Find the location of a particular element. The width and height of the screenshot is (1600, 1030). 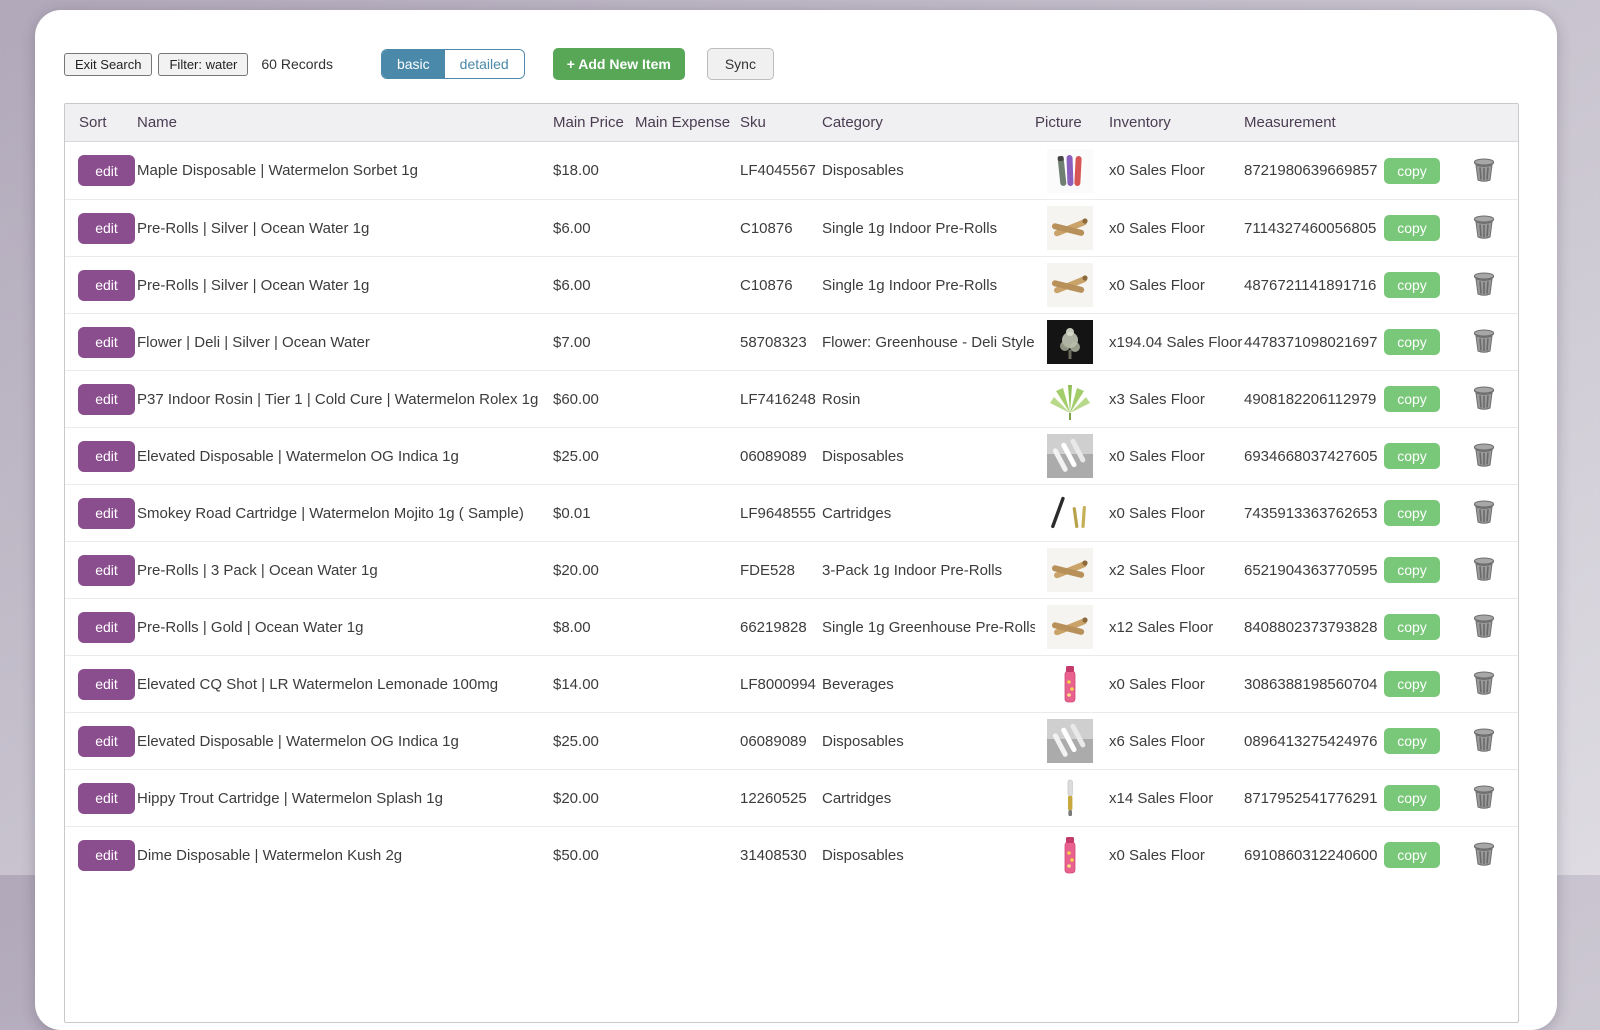

item-category: Cartridges is located at coordinates (857, 513).